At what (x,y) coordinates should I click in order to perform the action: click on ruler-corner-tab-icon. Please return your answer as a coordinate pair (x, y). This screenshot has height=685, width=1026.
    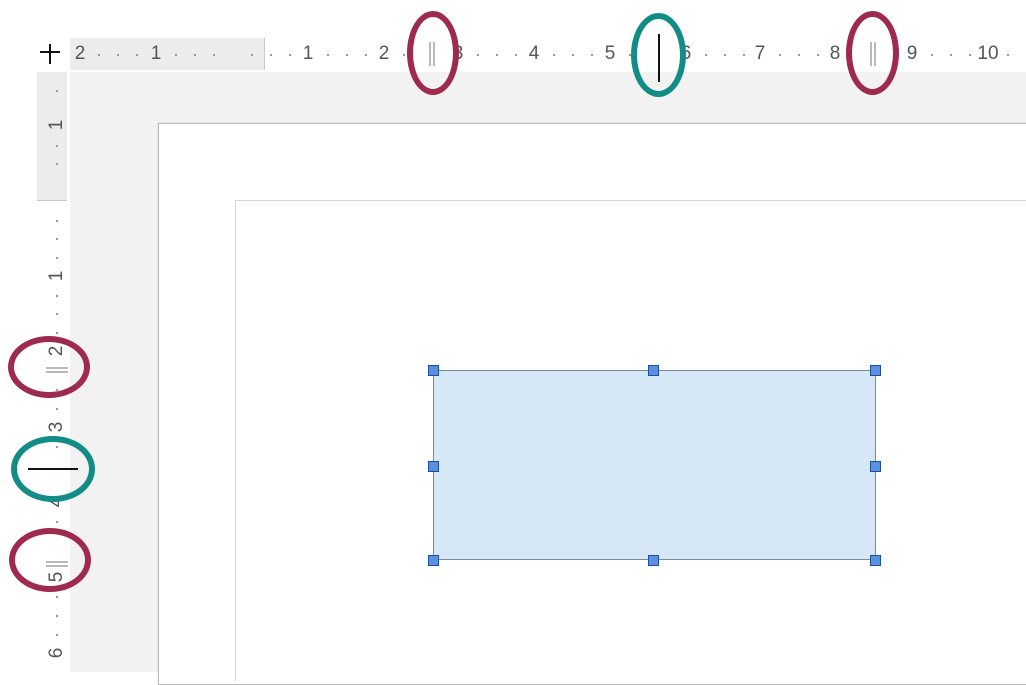
    Looking at the image, I should click on (50, 54).